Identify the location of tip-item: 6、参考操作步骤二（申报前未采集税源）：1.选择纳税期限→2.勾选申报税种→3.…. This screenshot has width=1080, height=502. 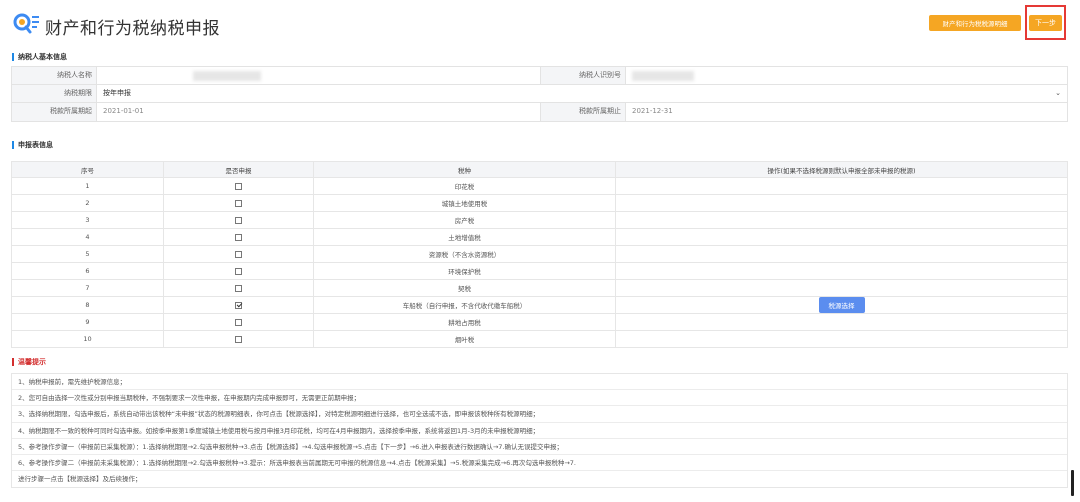
(539, 463).